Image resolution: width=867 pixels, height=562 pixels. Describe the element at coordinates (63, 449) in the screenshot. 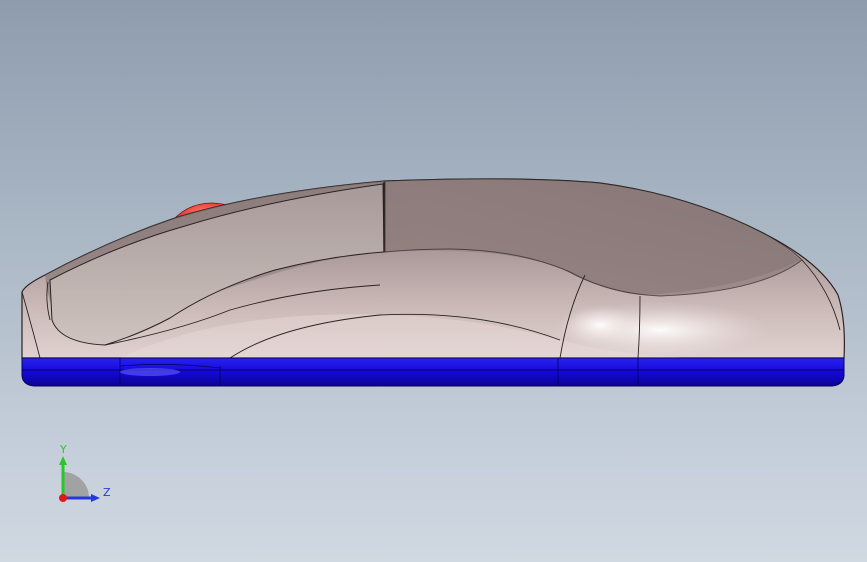

I see `y-axis-label: Y` at that location.